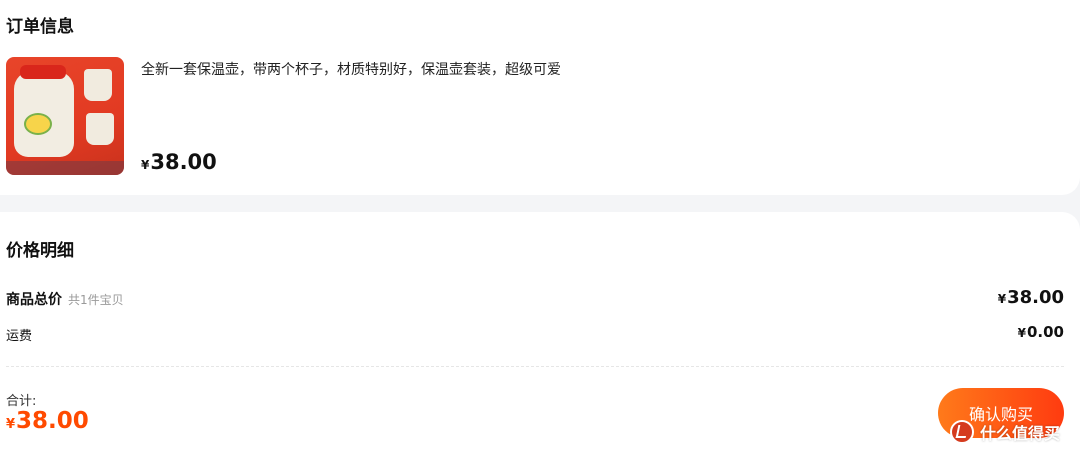  Describe the element at coordinates (1020, 433) in the screenshot. I see `watermark-text: 什么值得买` at that location.